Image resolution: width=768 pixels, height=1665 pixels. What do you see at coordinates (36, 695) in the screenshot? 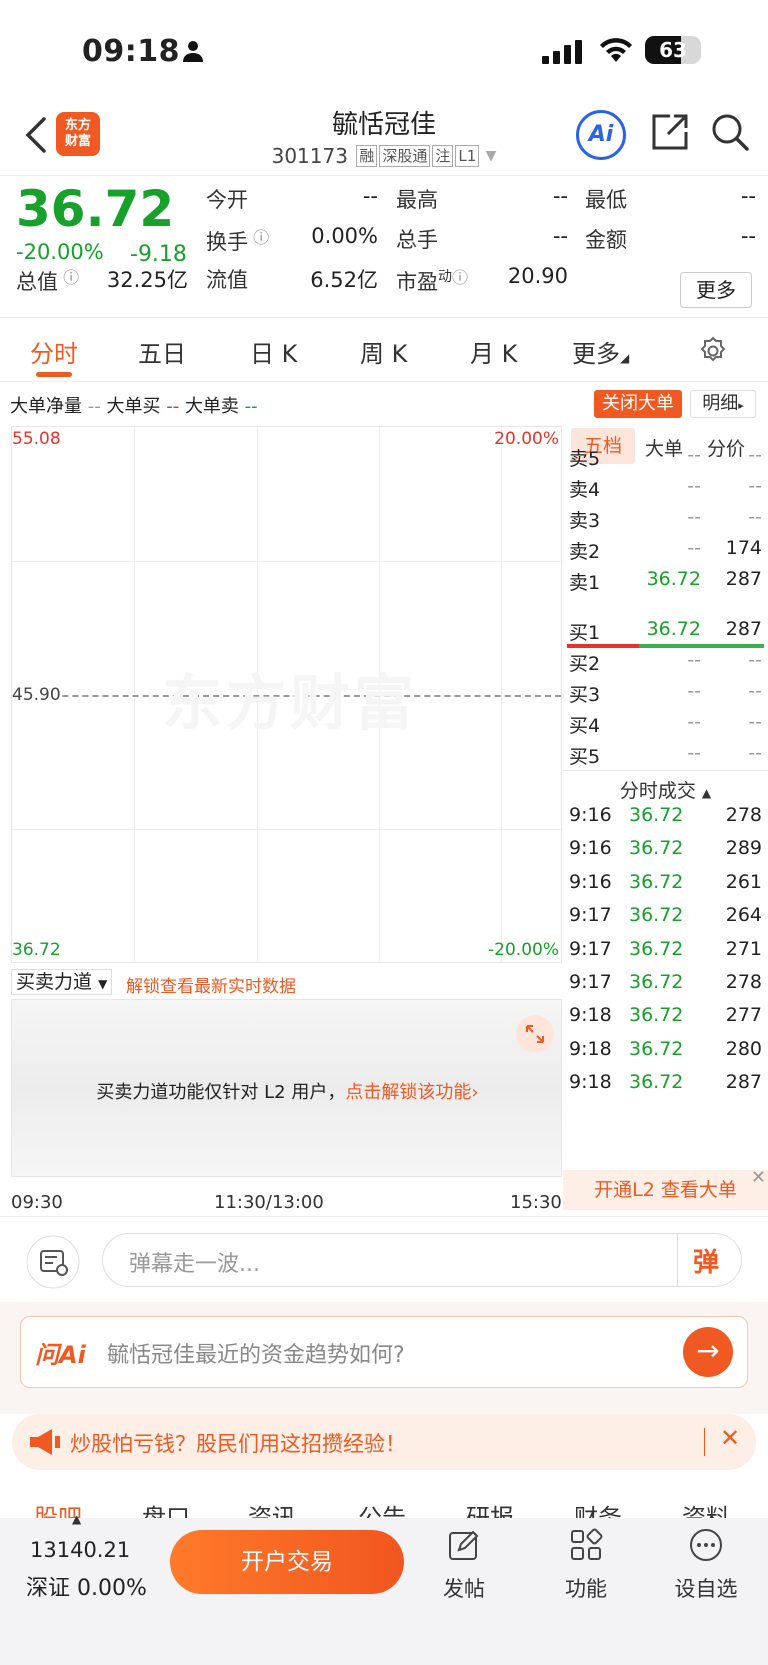
I see `axis-mid-price: 45.90` at bounding box center [36, 695].